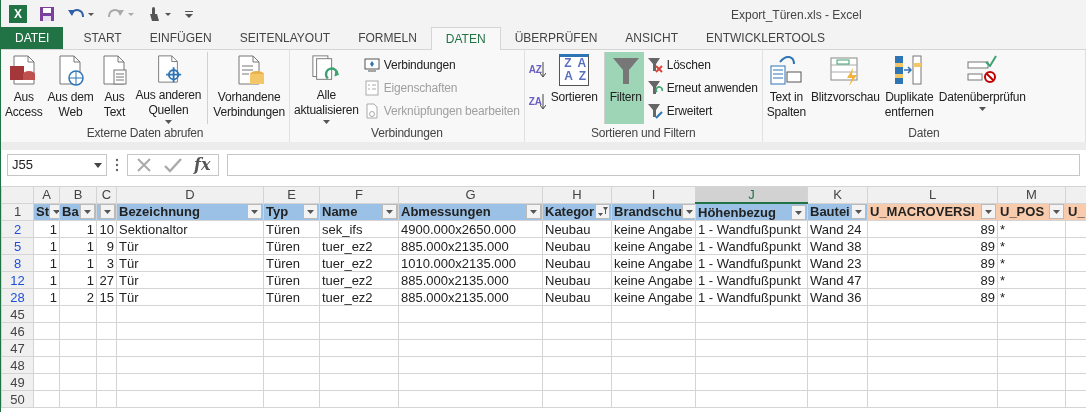 The width and height of the screenshot is (1086, 412). I want to click on group-label: Verbindungen, so click(407, 132).